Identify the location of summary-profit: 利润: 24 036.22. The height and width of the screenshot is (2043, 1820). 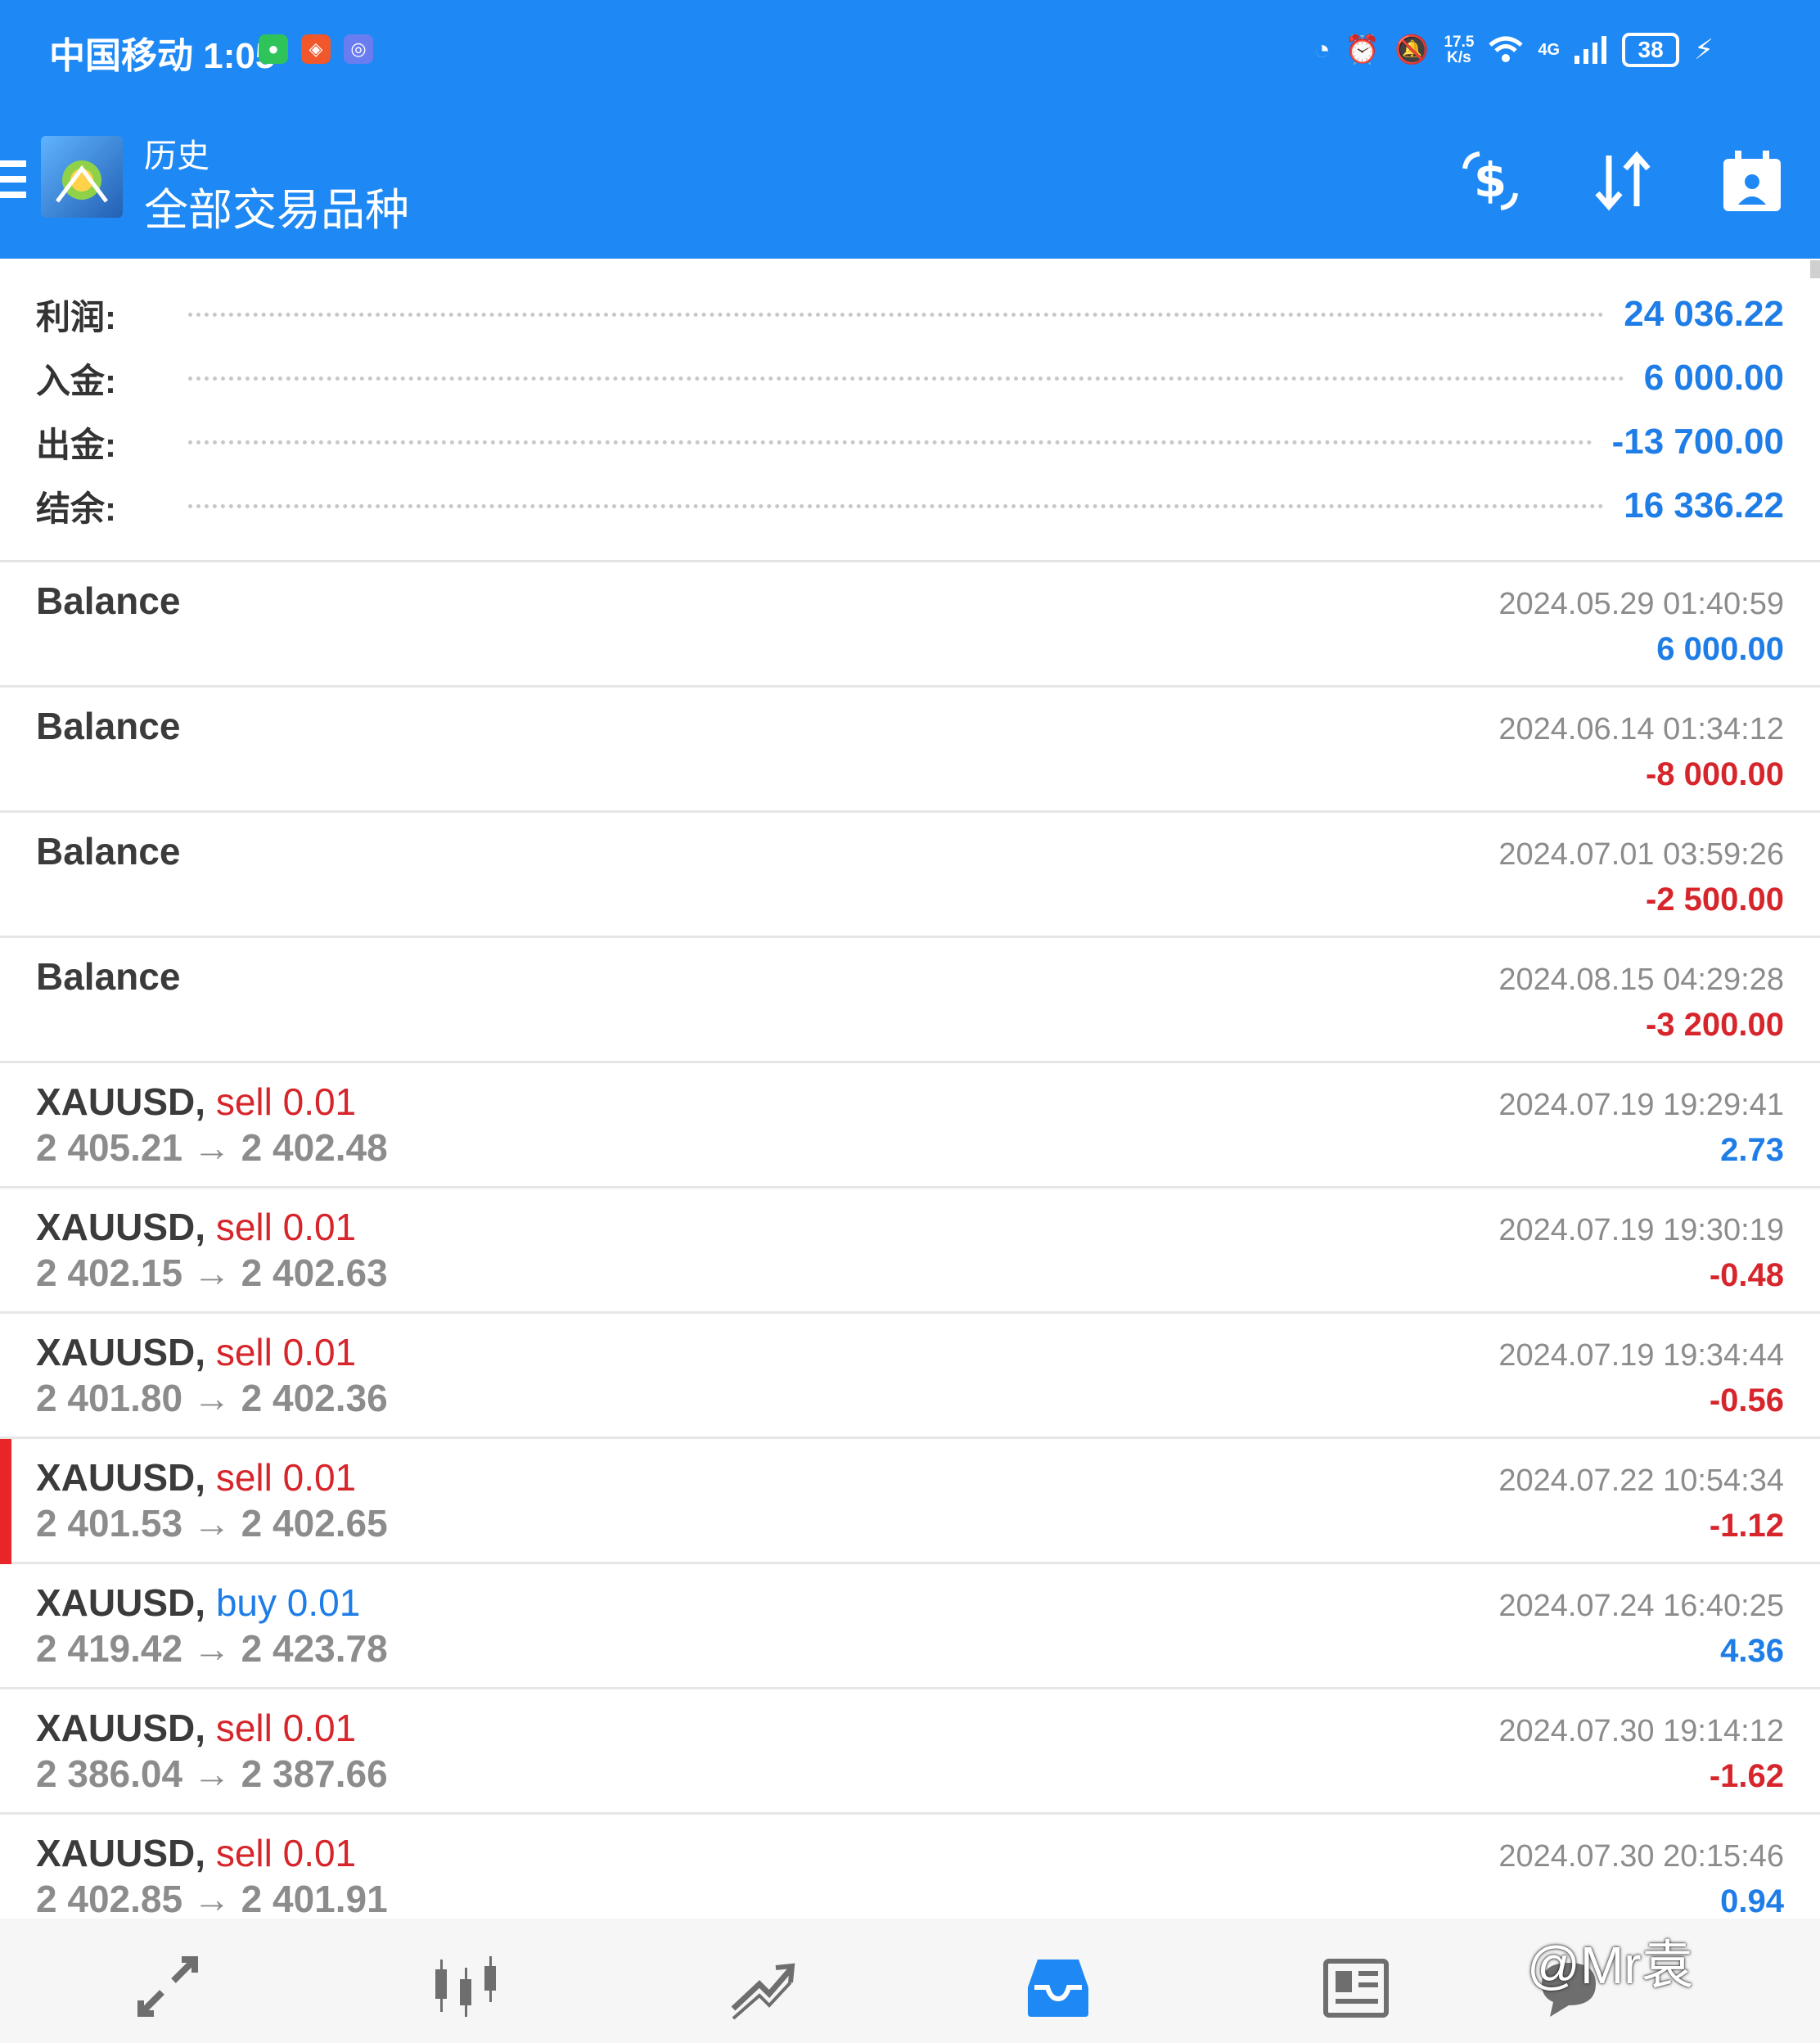
(910, 314).